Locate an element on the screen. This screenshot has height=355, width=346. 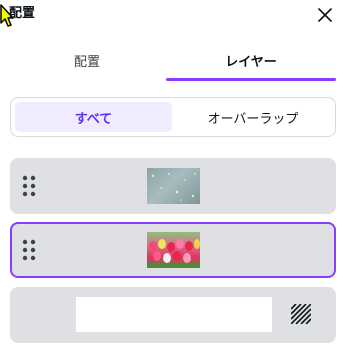
layer-row-rain-photo is located at coordinates (173, 186).